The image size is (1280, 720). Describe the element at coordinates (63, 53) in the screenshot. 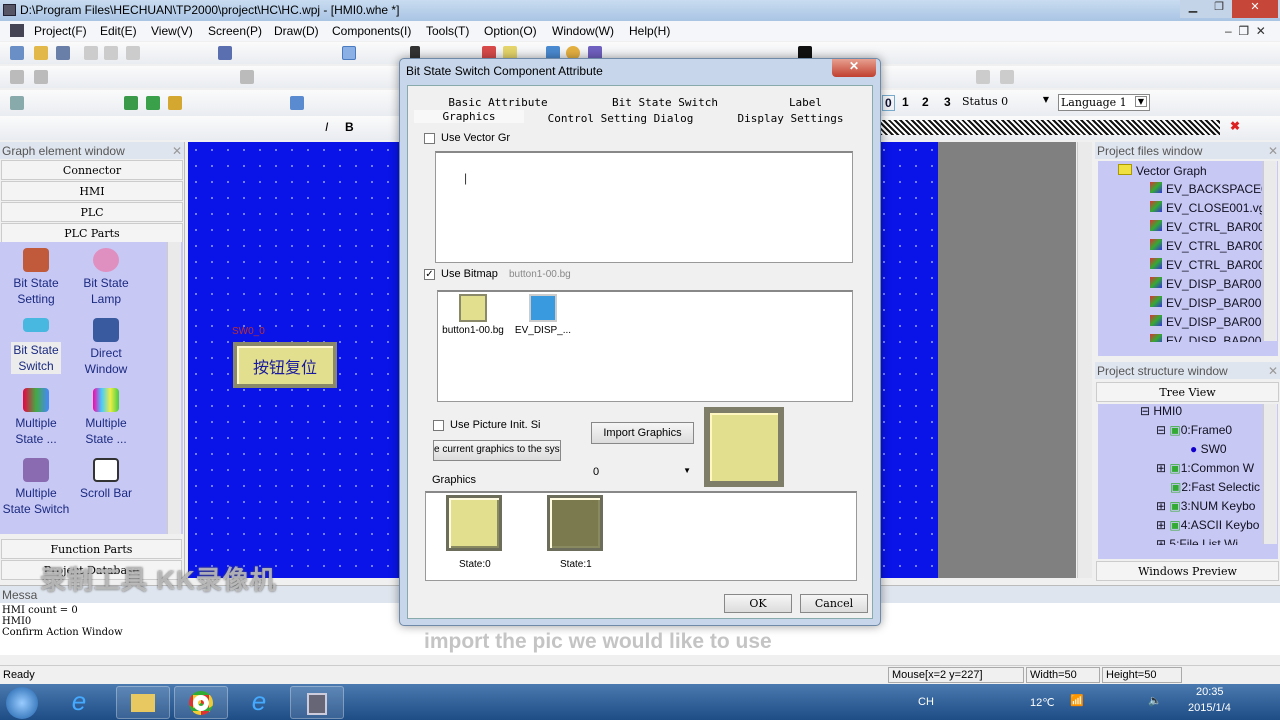

I see `save-icon` at that location.